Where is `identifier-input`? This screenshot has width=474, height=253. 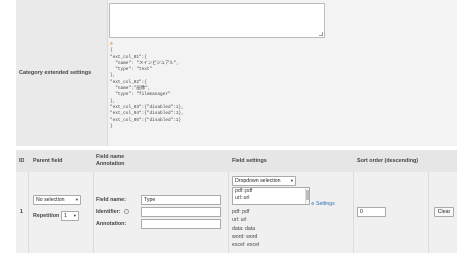
identifier-input is located at coordinates (181, 212).